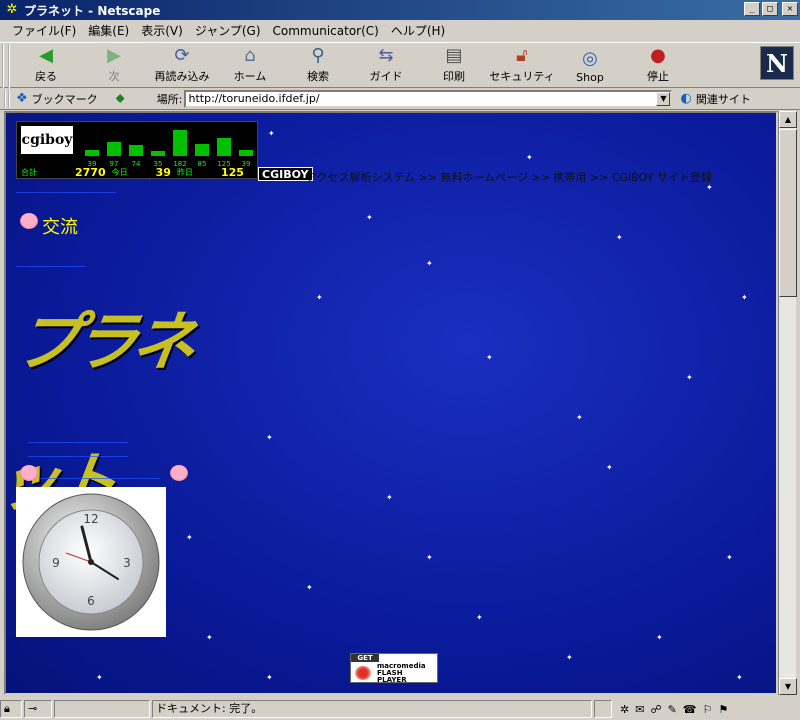 The image size is (800, 720). I want to click on clock-face-icon: 12 3 6 9, so click(91, 562).